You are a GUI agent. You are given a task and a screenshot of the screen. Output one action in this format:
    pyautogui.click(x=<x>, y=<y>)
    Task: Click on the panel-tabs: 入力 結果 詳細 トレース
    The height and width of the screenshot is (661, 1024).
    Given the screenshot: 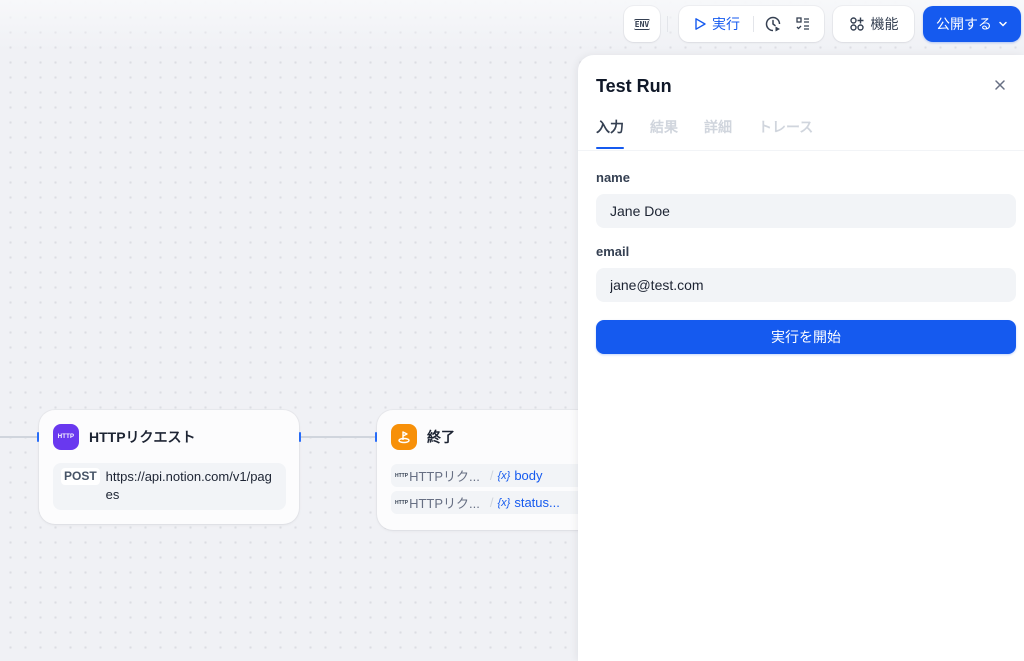 What is the action you would take?
    pyautogui.click(x=704, y=133)
    